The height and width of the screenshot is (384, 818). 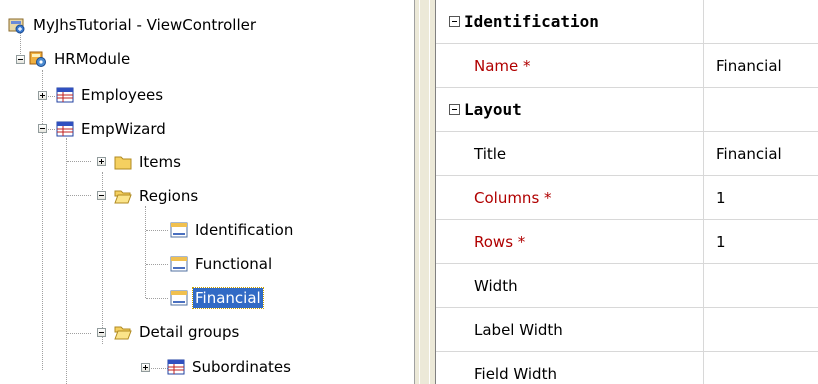 I want to click on property-row-label-width: Label Width, so click(x=627, y=330).